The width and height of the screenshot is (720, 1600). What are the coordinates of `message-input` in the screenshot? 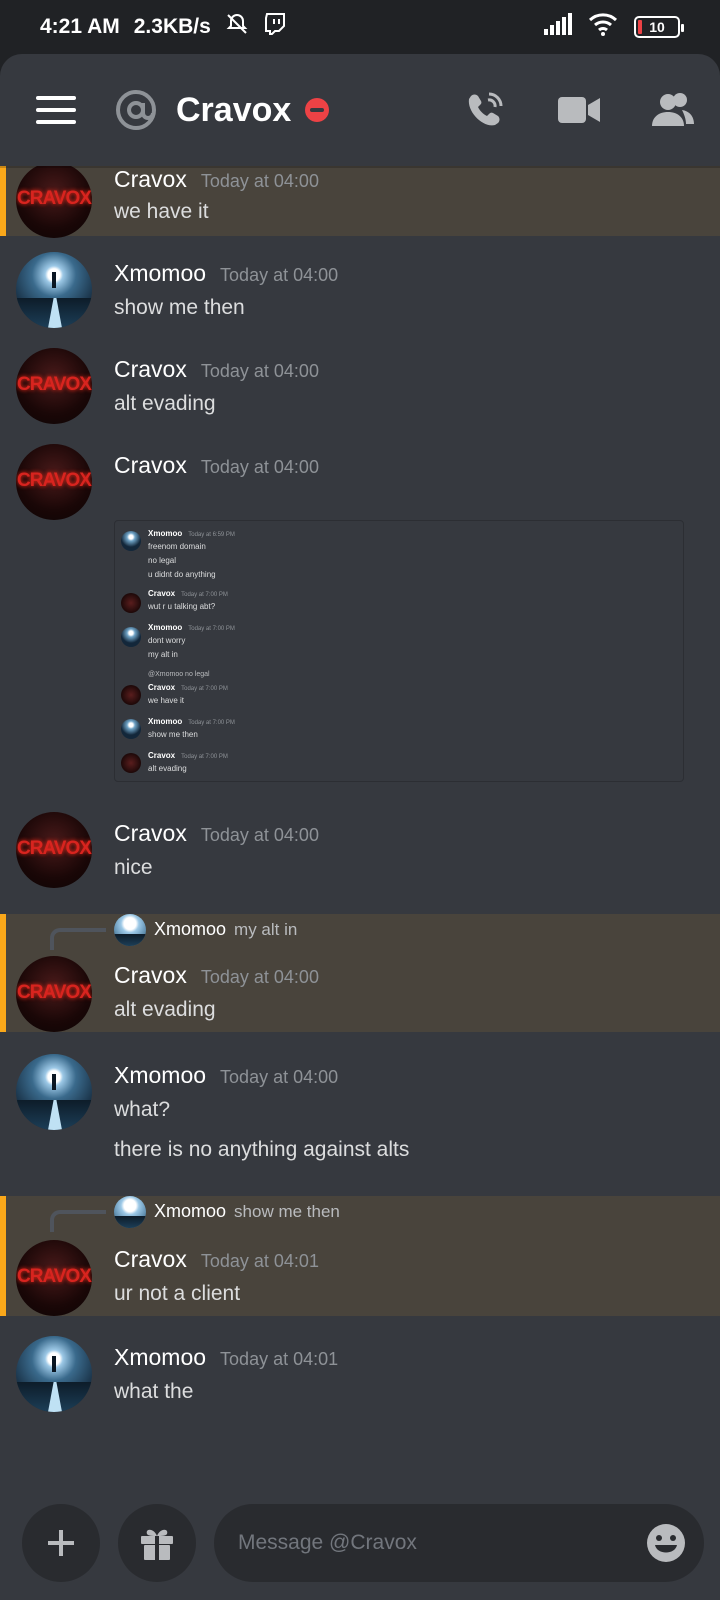 It's located at (459, 1543).